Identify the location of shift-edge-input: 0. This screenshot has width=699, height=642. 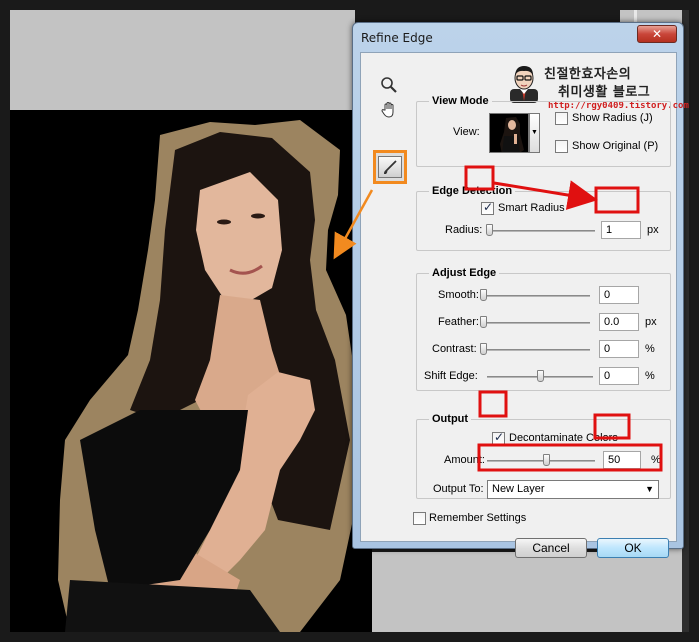
(619, 376).